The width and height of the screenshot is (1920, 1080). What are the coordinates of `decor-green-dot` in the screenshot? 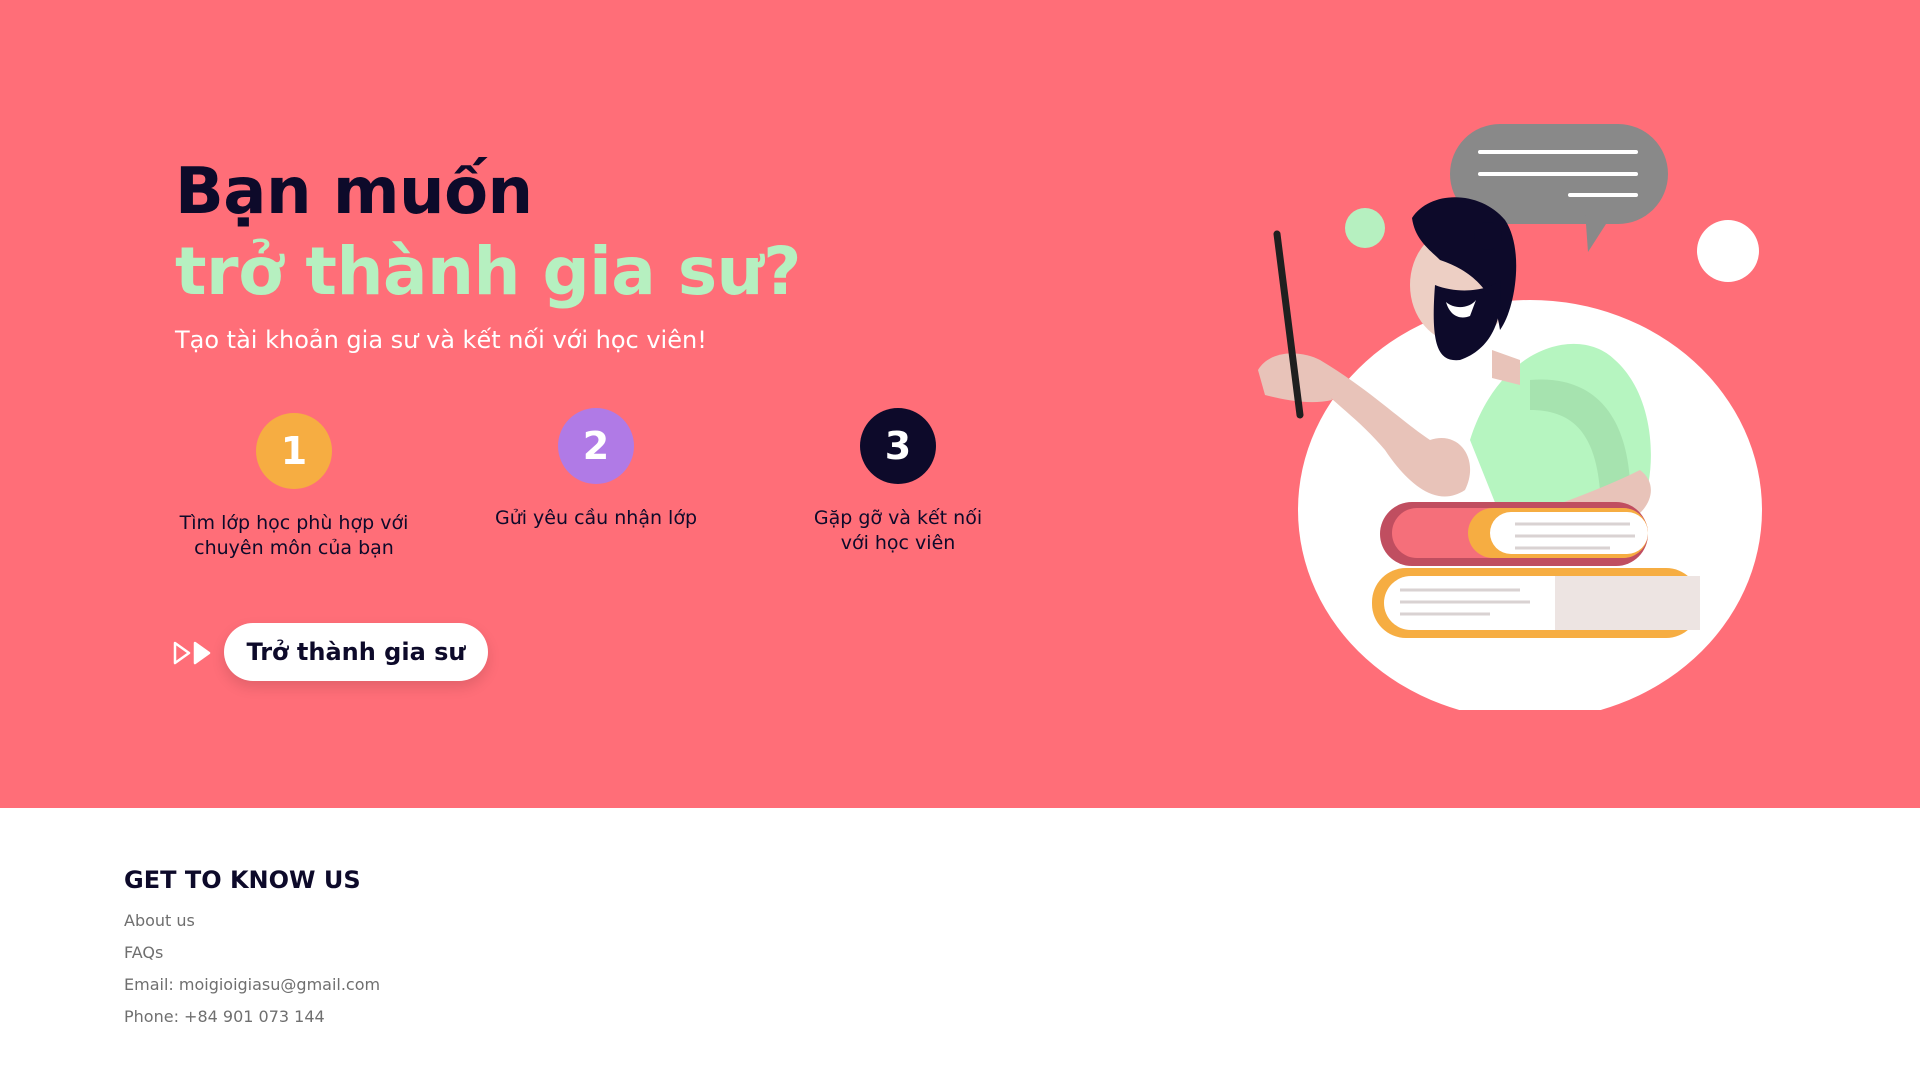 It's located at (1365, 228).